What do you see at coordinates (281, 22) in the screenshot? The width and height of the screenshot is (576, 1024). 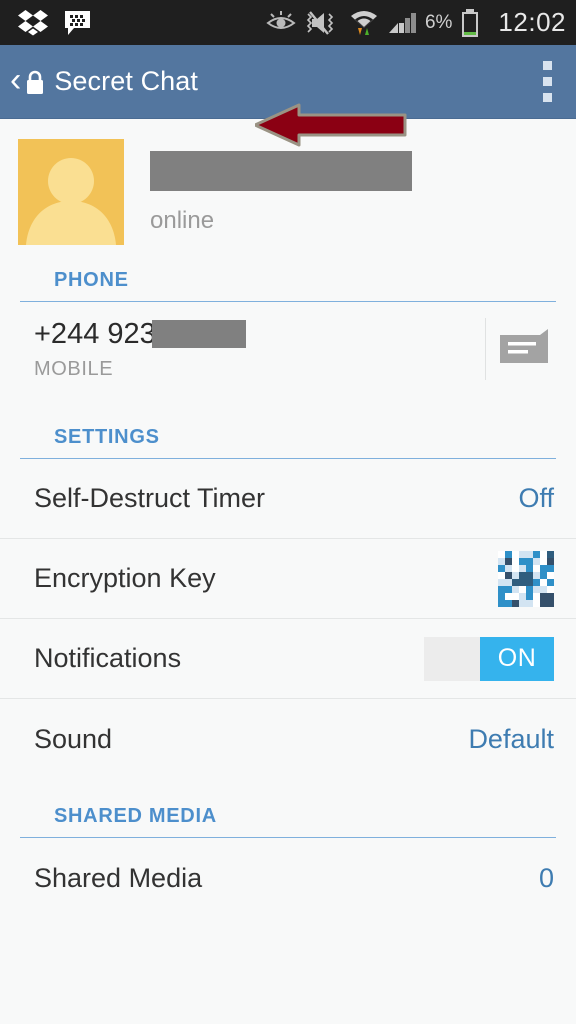 I see `smart-stay-eye-icon` at bounding box center [281, 22].